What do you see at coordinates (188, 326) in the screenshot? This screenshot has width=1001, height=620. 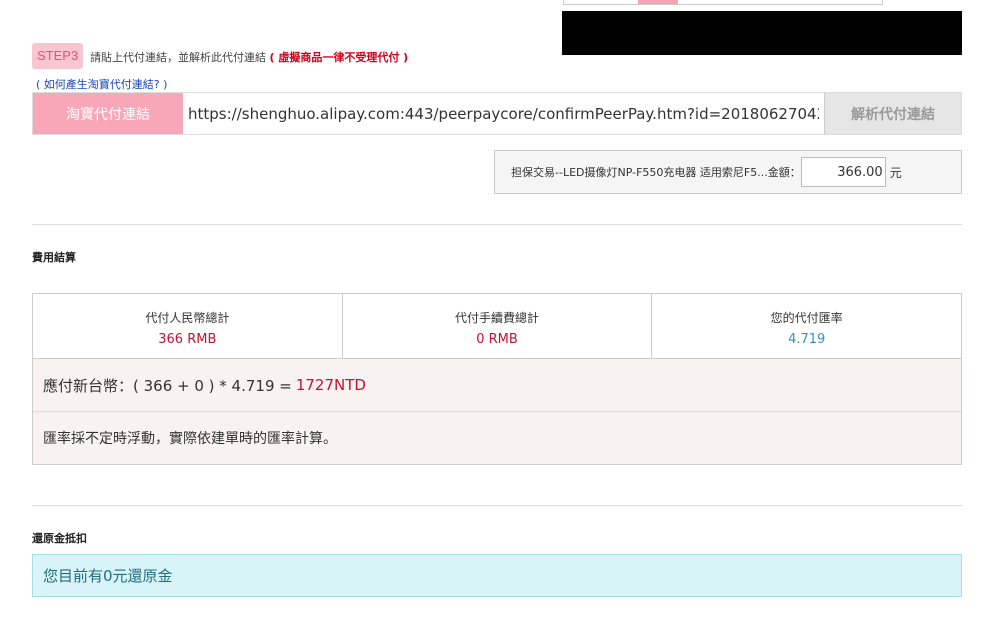 I see `rmb-total-cell: 代付人民幣總計 366 RMB` at bounding box center [188, 326].